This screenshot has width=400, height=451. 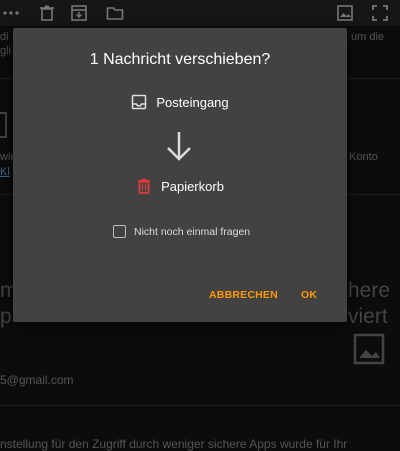 What do you see at coordinates (119, 231) in the screenshot?
I see `dont-ask-again-checkbox` at bounding box center [119, 231].